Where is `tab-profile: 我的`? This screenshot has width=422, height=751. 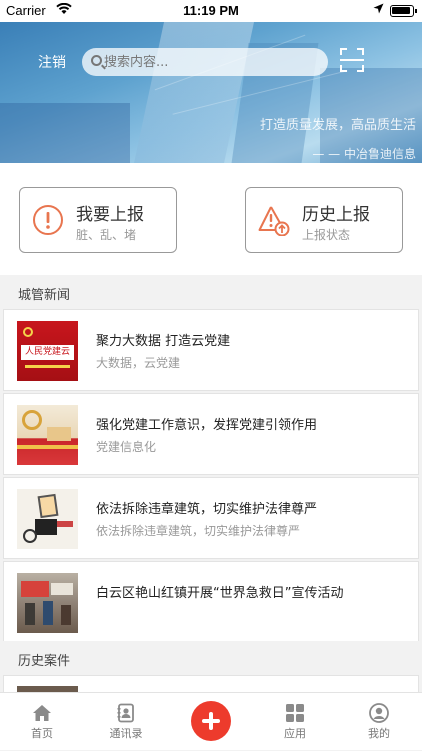
tab-profile: 我的 is located at coordinates (379, 722).